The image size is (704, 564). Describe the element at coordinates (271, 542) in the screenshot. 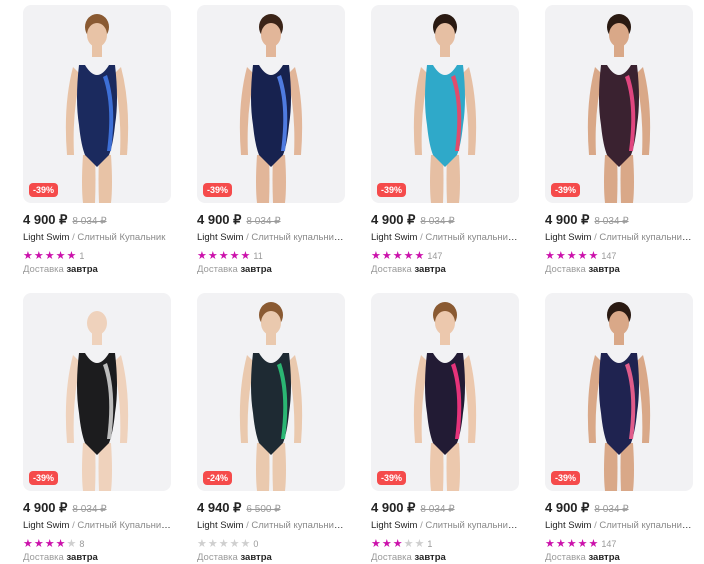

I see `rating: ★★★★★ 0` at that location.